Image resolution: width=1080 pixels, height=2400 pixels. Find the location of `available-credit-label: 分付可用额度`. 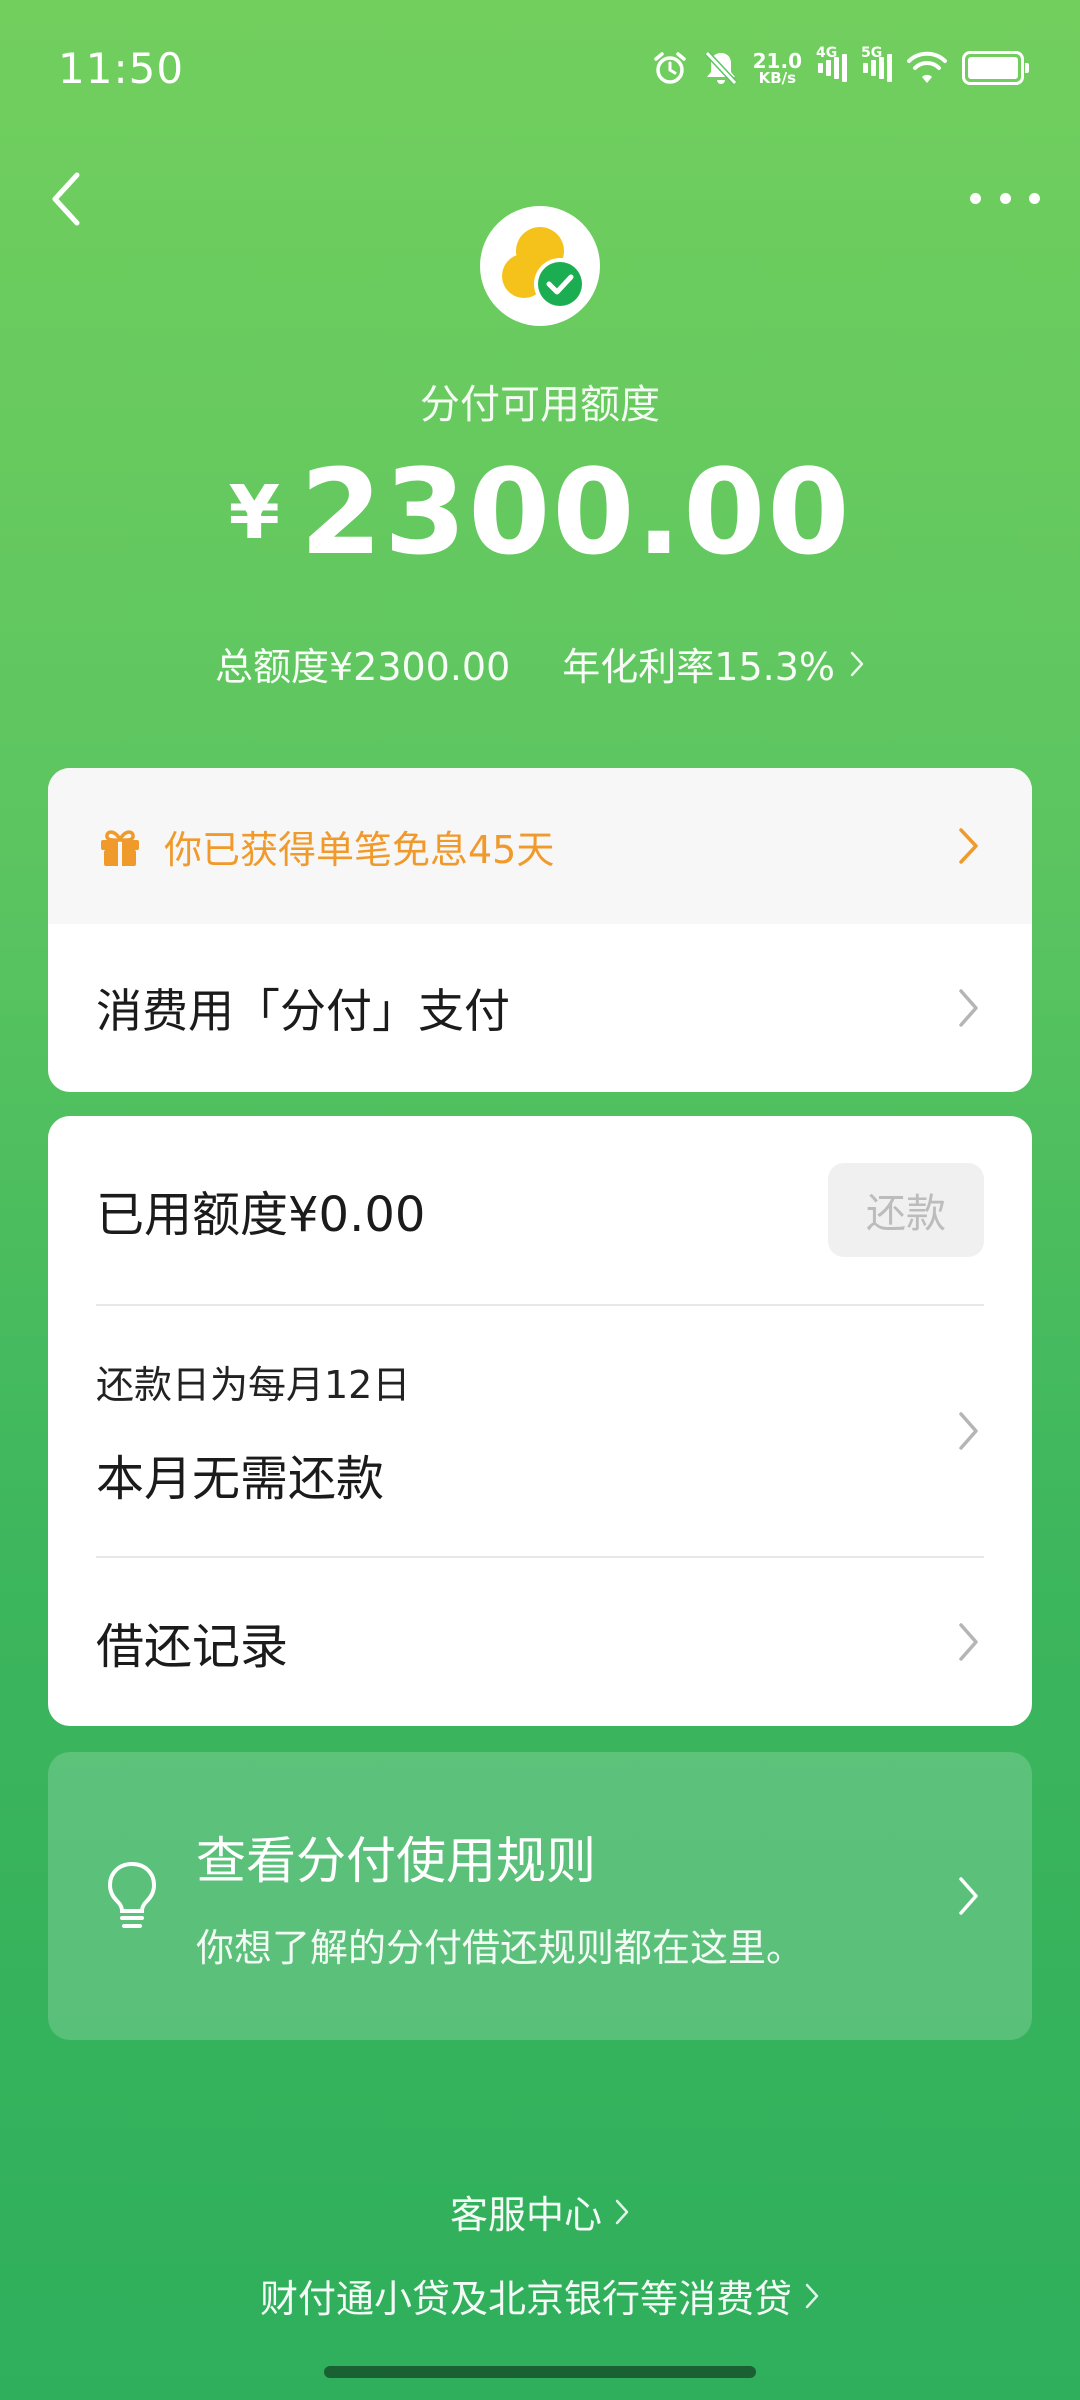

available-credit-label: 分付可用额度 is located at coordinates (540, 405).